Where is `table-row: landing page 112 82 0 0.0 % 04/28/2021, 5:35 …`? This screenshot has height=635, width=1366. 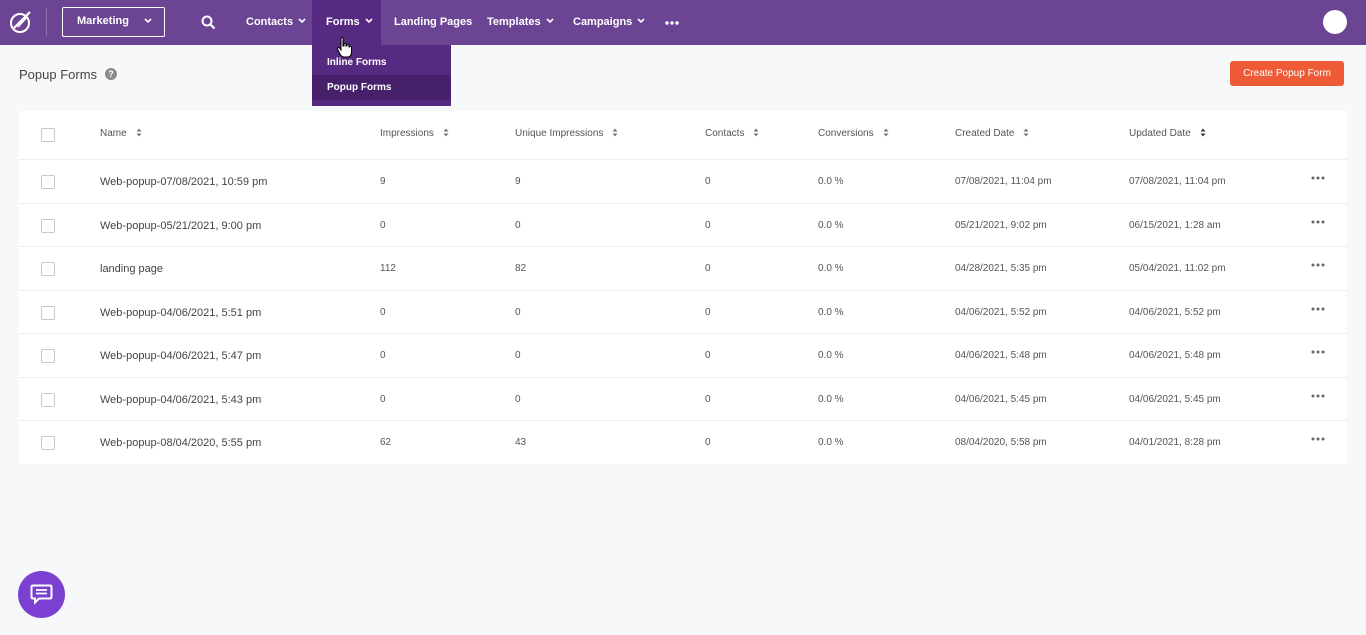
table-row: landing page 112 82 0 0.0 % 04/28/2021, 5:35 … is located at coordinates (683, 269).